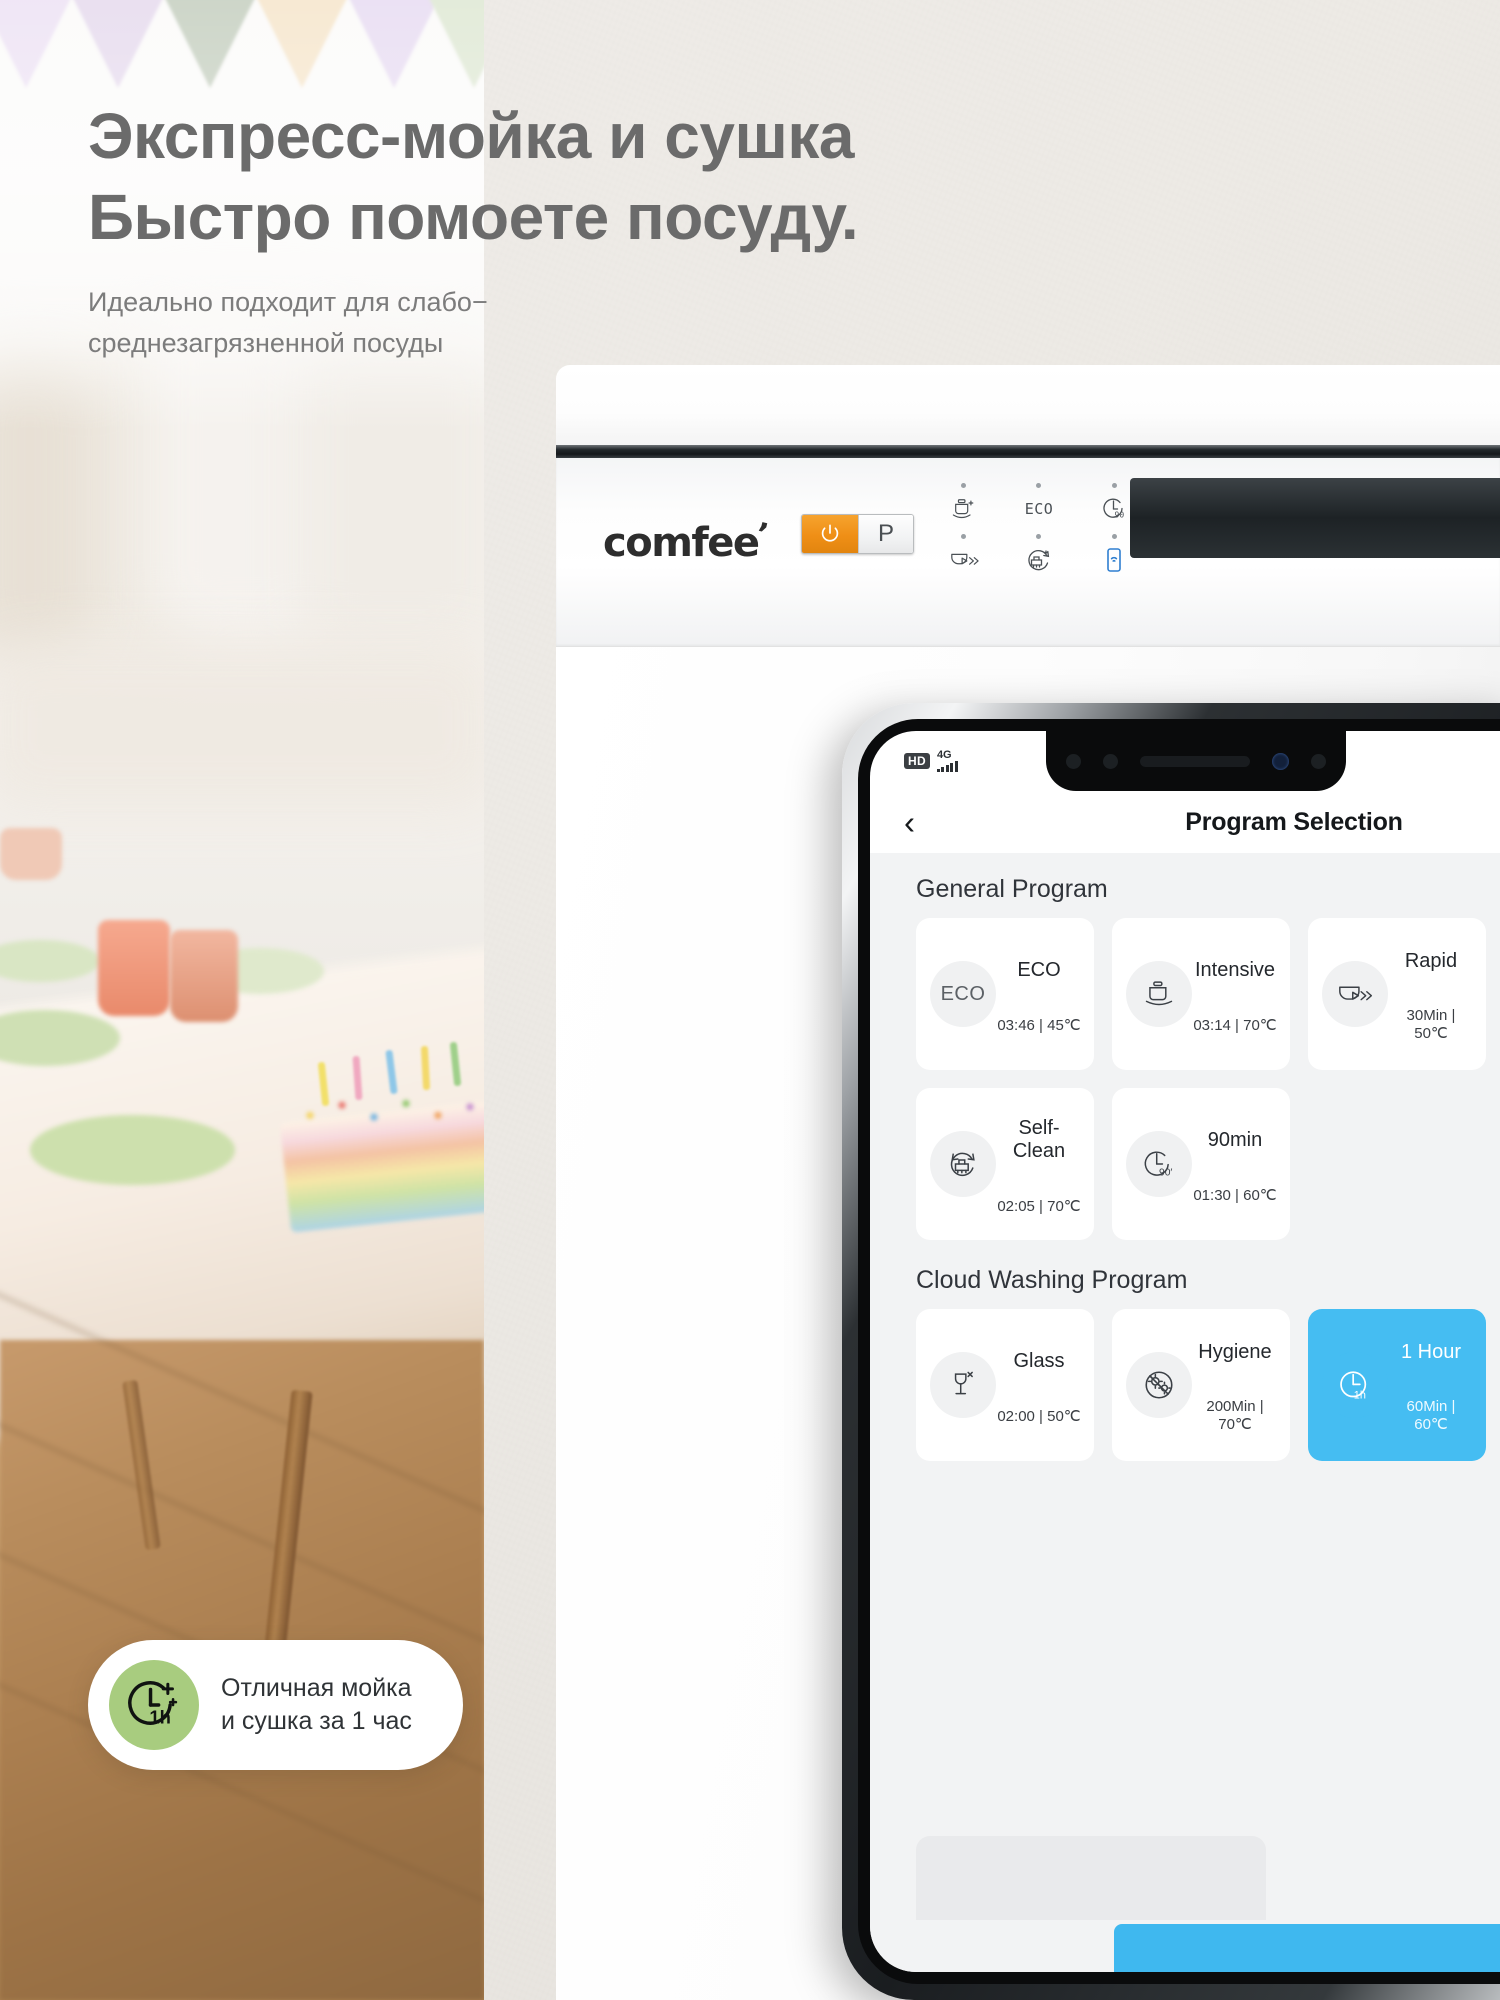 The height and width of the screenshot is (2000, 1500). What do you see at coordinates (1294, 821) in the screenshot?
I see `page-title: Program Selection` at bounding box center [1294, 821].